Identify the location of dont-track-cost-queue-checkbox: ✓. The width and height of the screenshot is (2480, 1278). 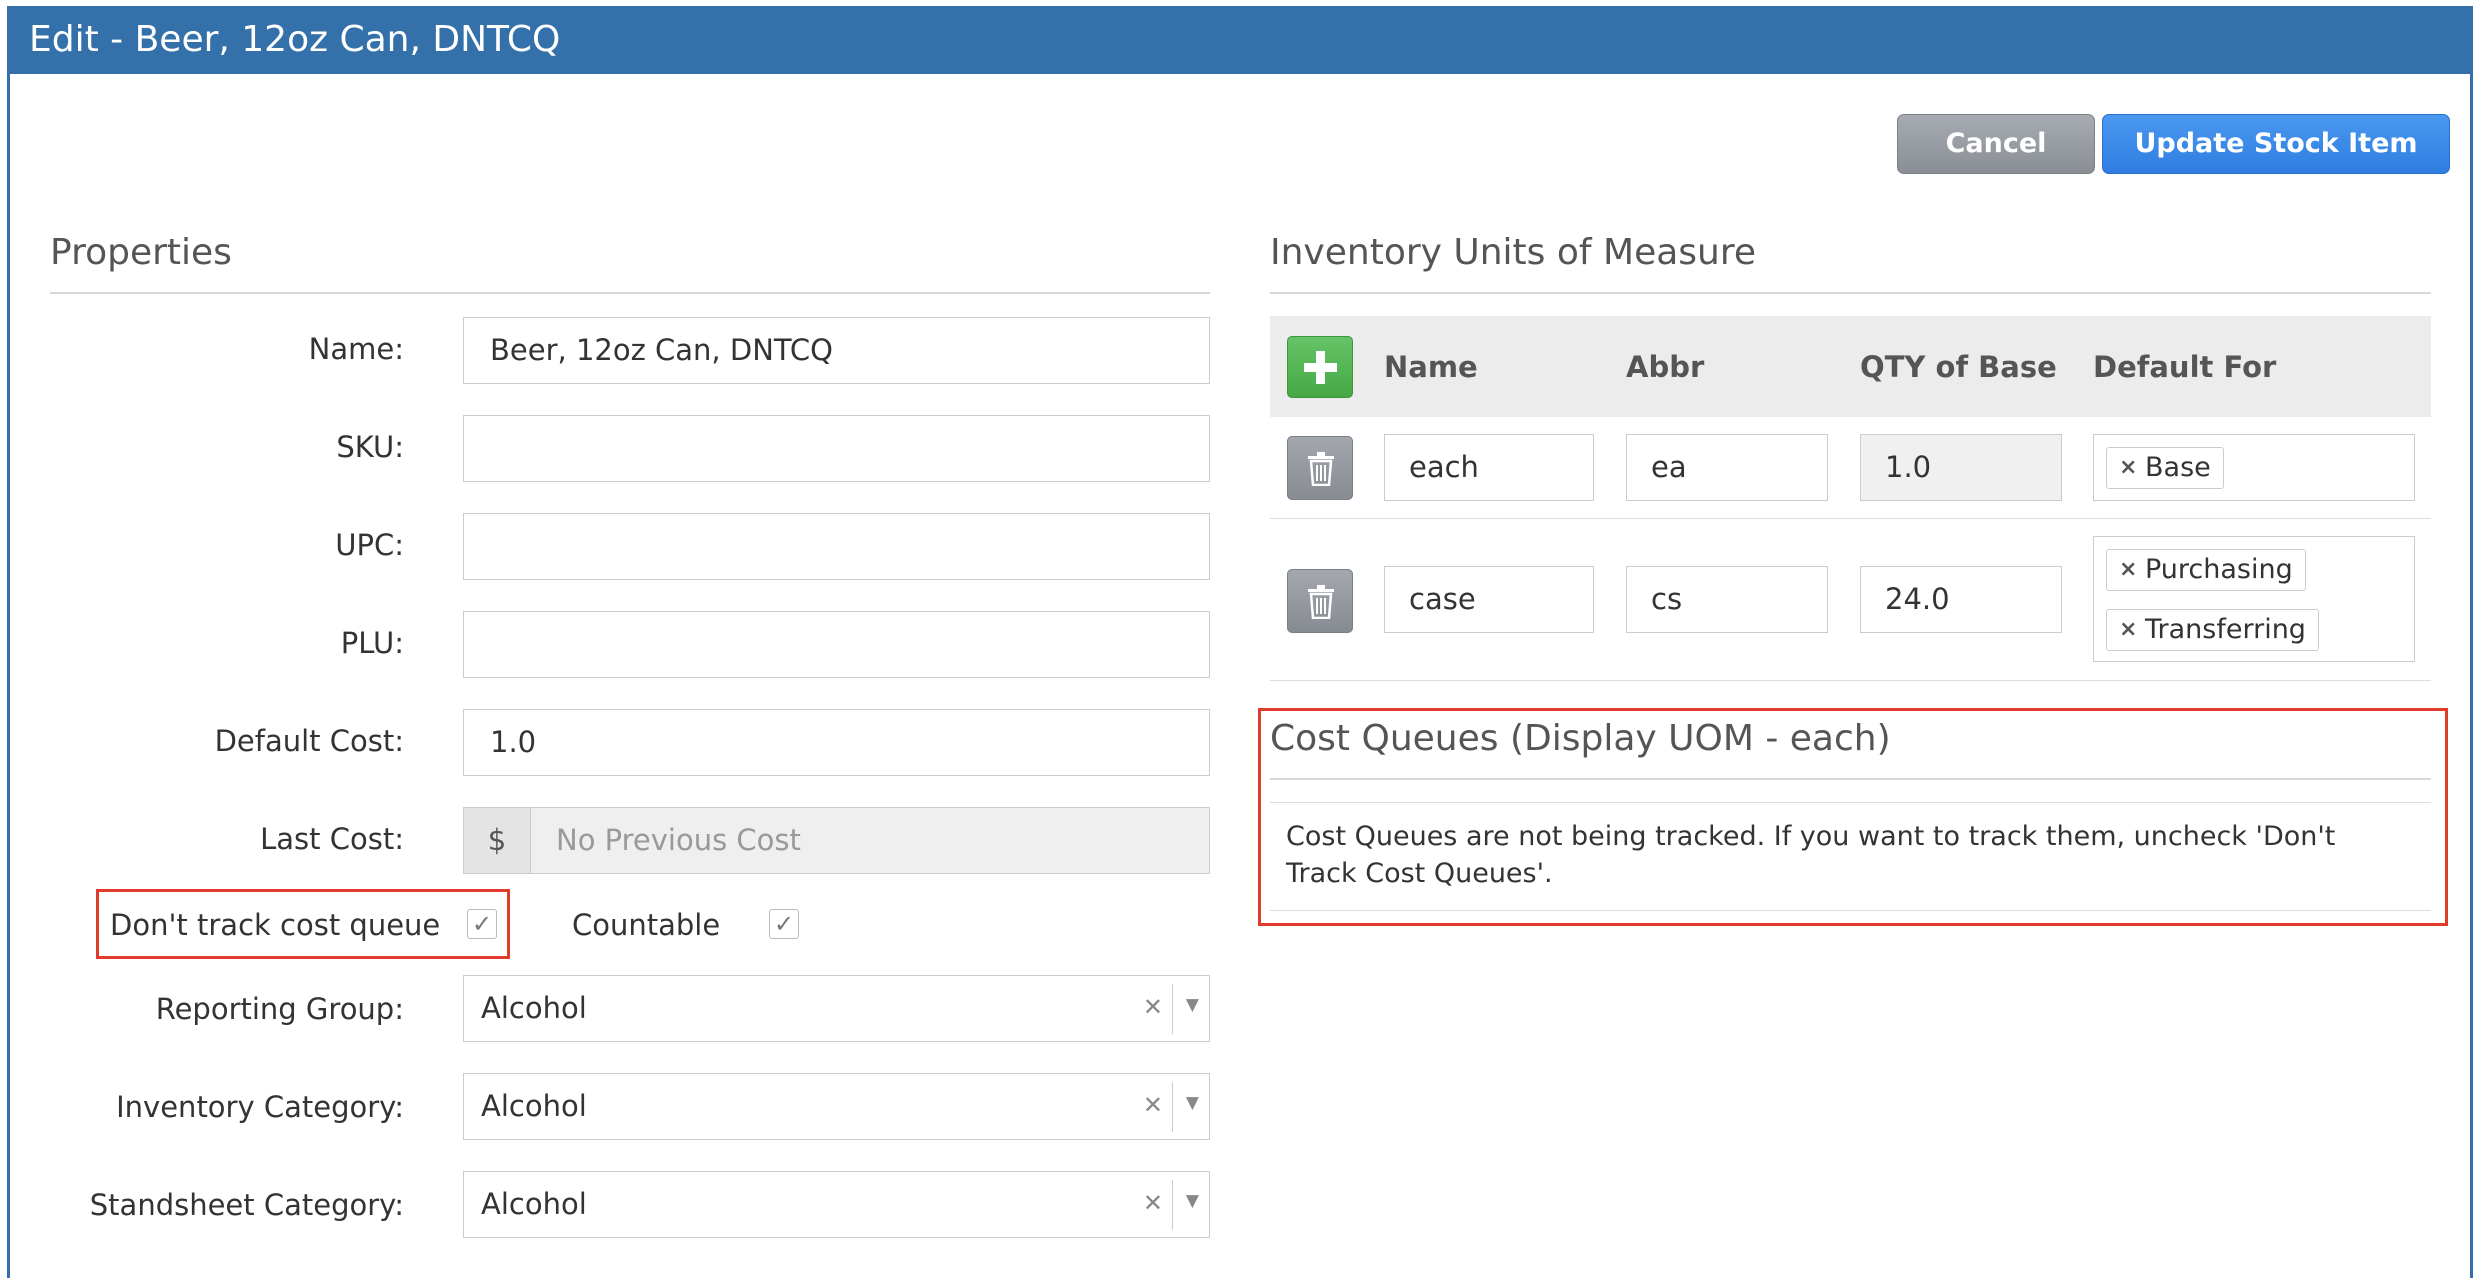
(482, 924).